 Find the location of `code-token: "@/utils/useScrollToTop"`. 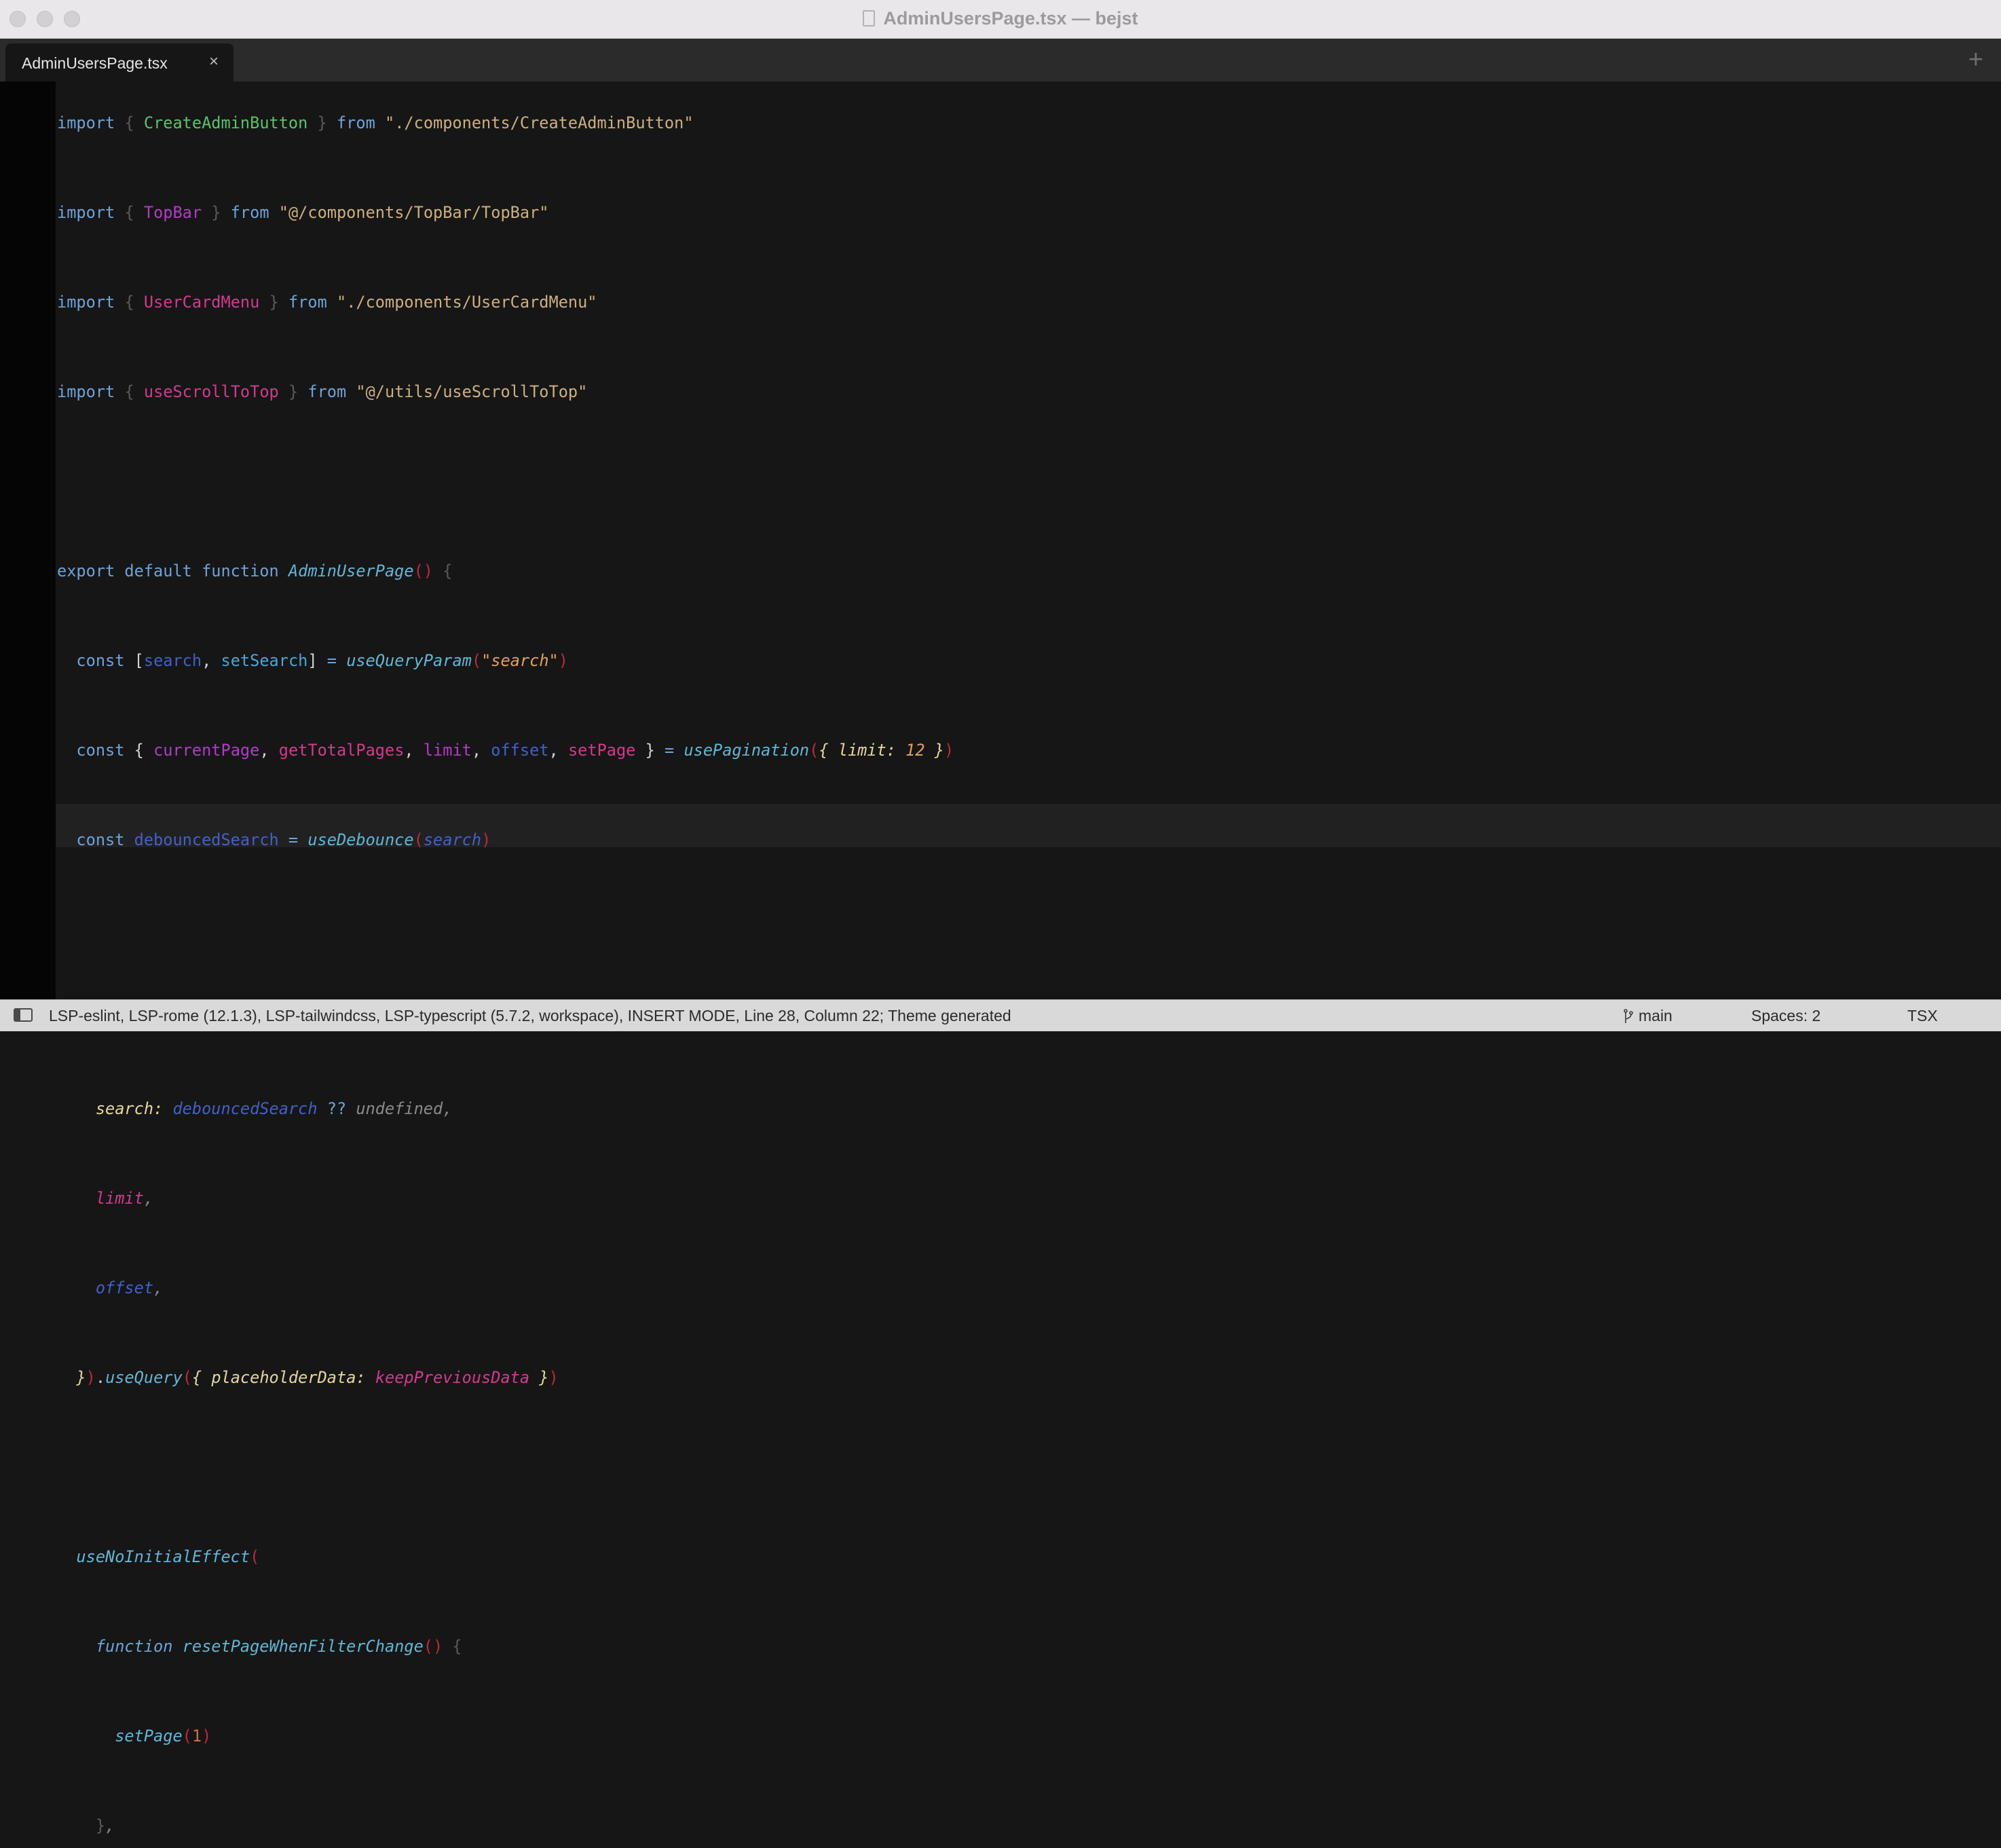

code-token: "@/utils/useScrollToTop" is located at coordinates (472, 391).